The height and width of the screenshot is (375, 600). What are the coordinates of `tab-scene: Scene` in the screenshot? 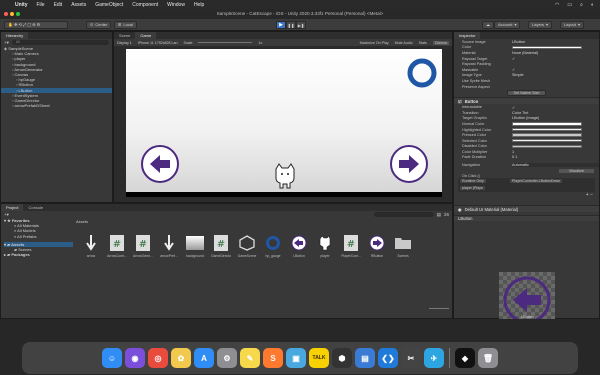 It's located at (125, 35).